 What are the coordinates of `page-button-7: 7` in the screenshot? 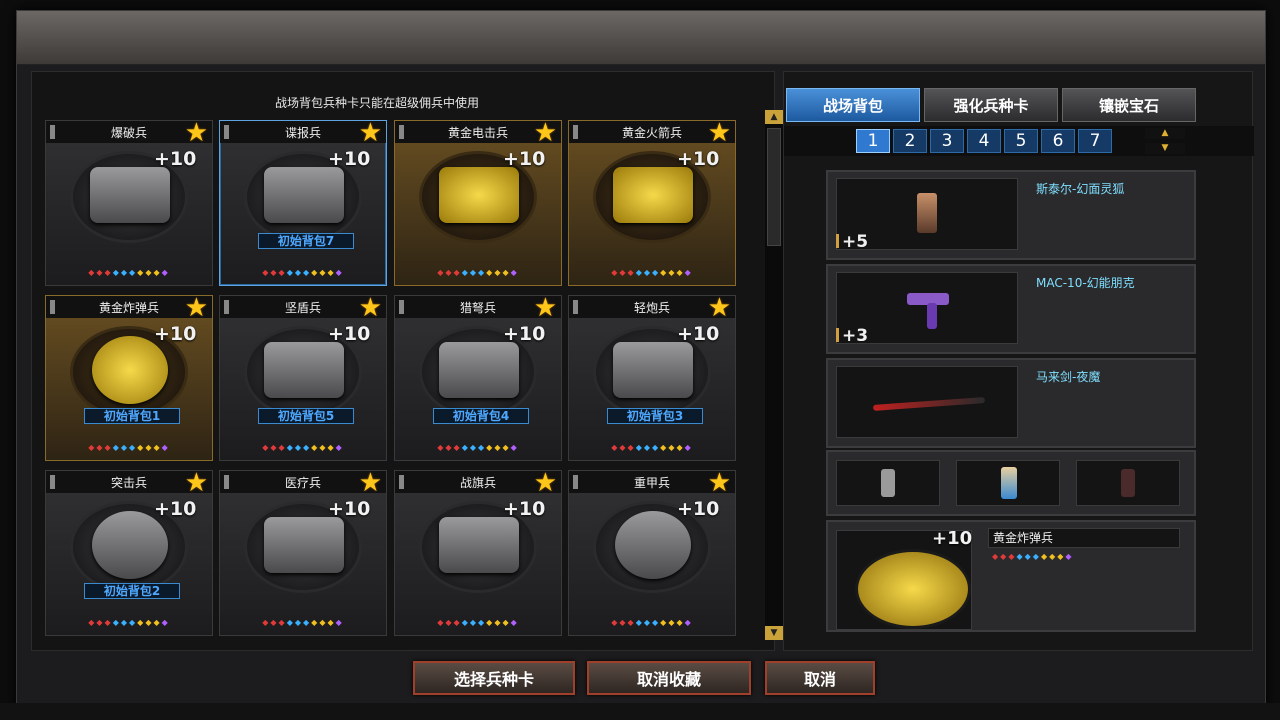 It's located at (1095, 141).